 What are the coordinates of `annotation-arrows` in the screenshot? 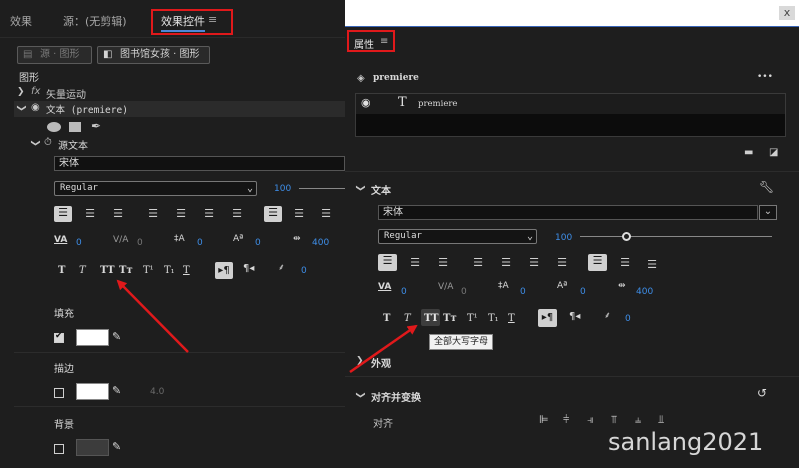 It's located at (267, 326).